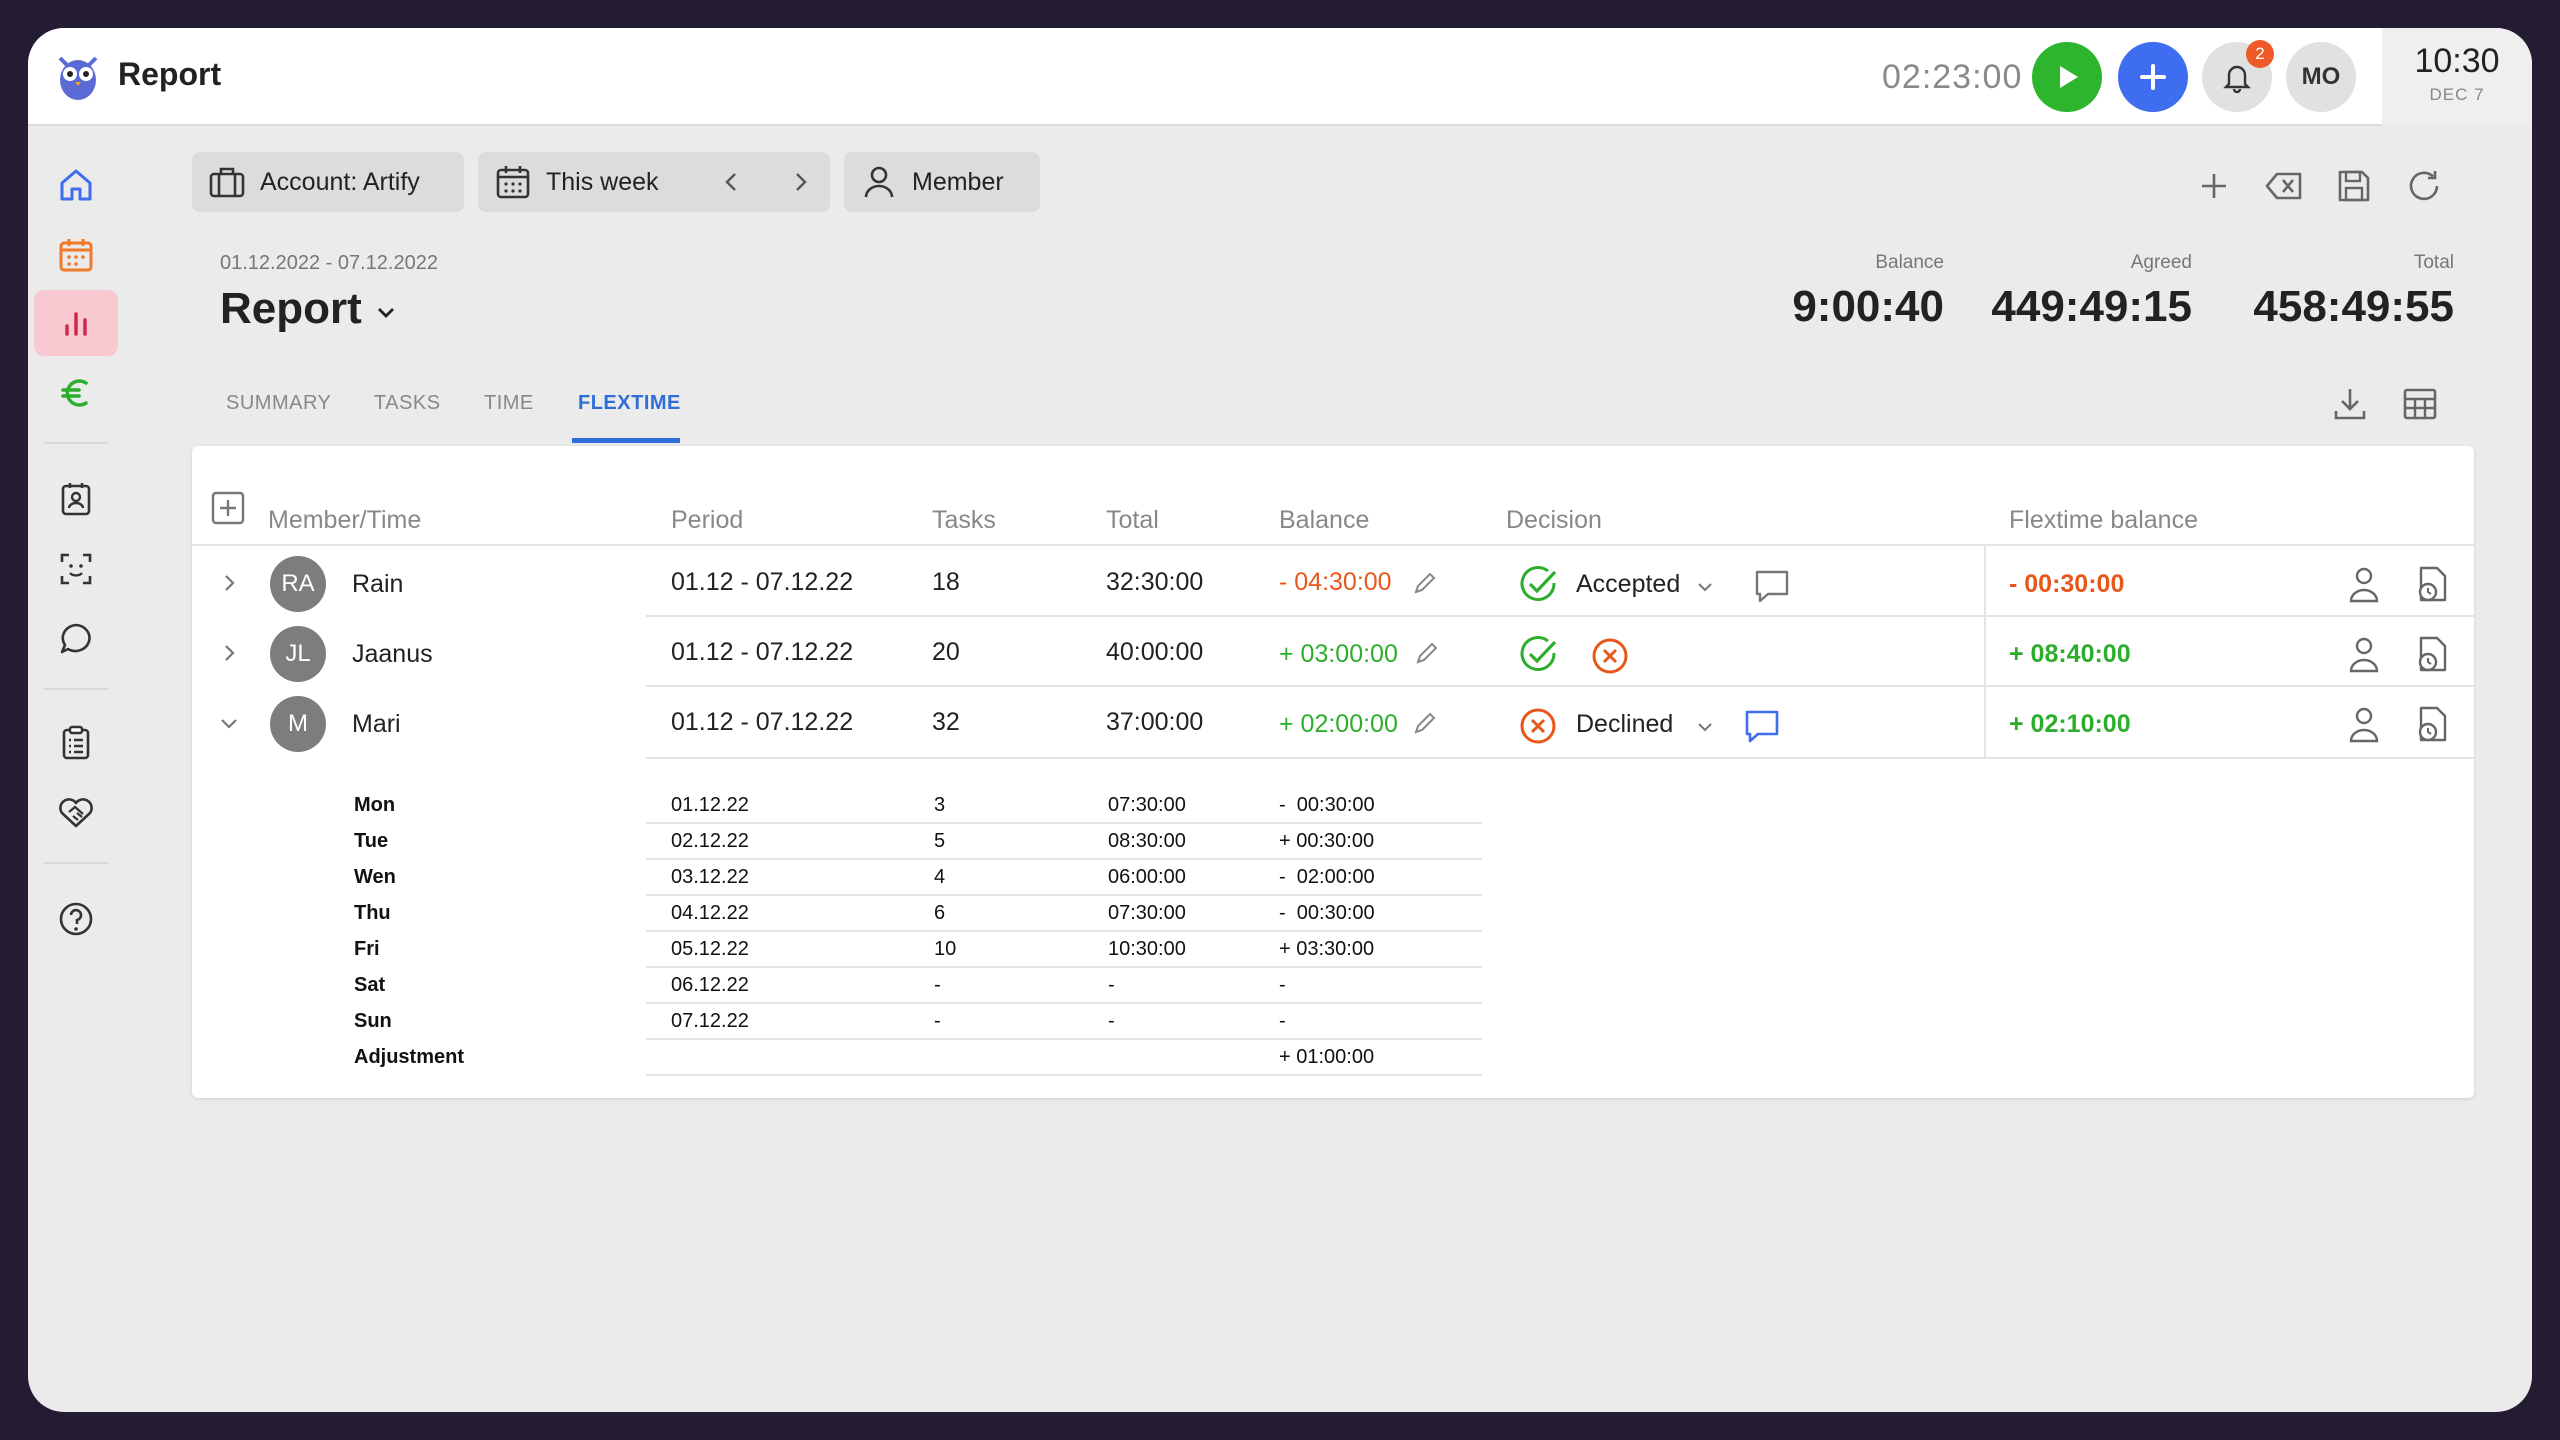 The image size is (2560, 1440). Describe the element at coordinates (291, 309) in the screenshot. I see `report-title: Report` at that location.